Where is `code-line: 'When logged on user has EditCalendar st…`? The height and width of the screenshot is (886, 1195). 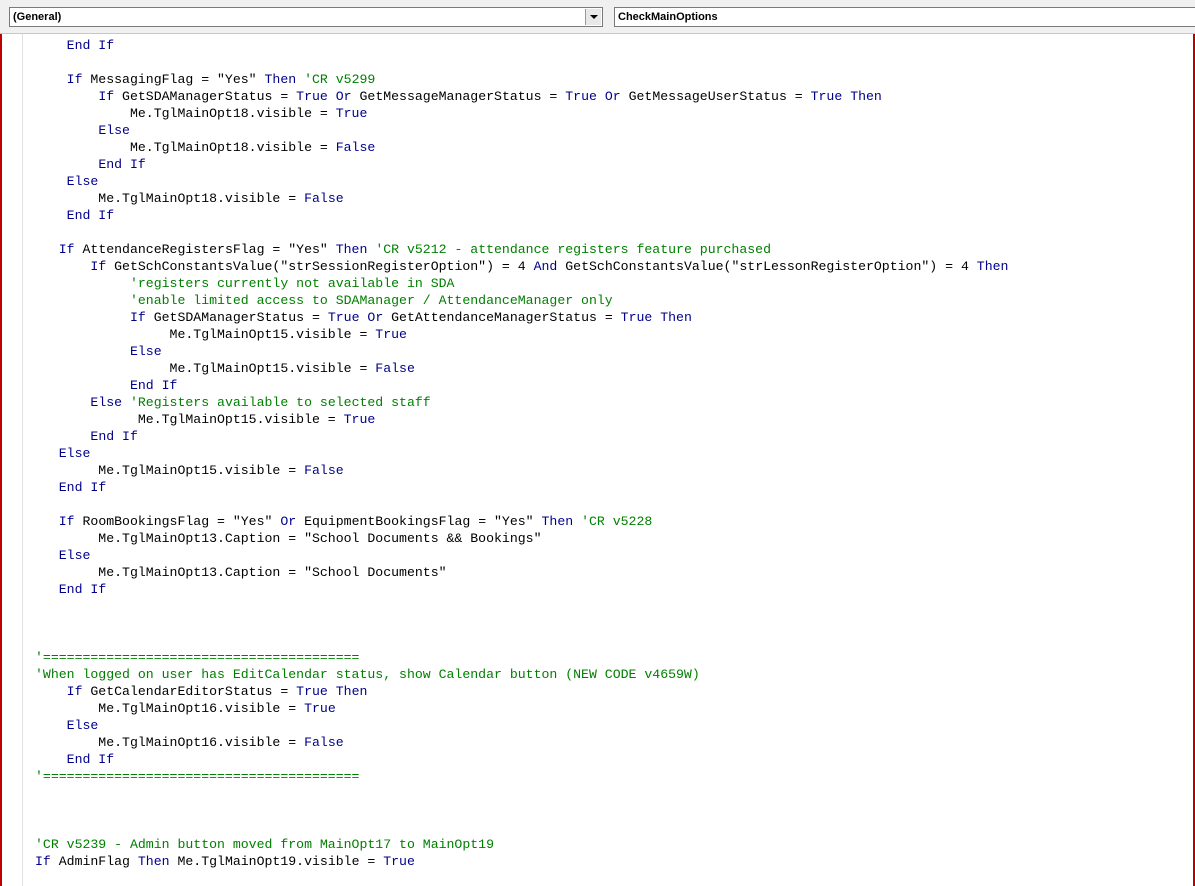 code-line: 'When logged on user has EditCalendar st… is located at coordinates (521, 674).